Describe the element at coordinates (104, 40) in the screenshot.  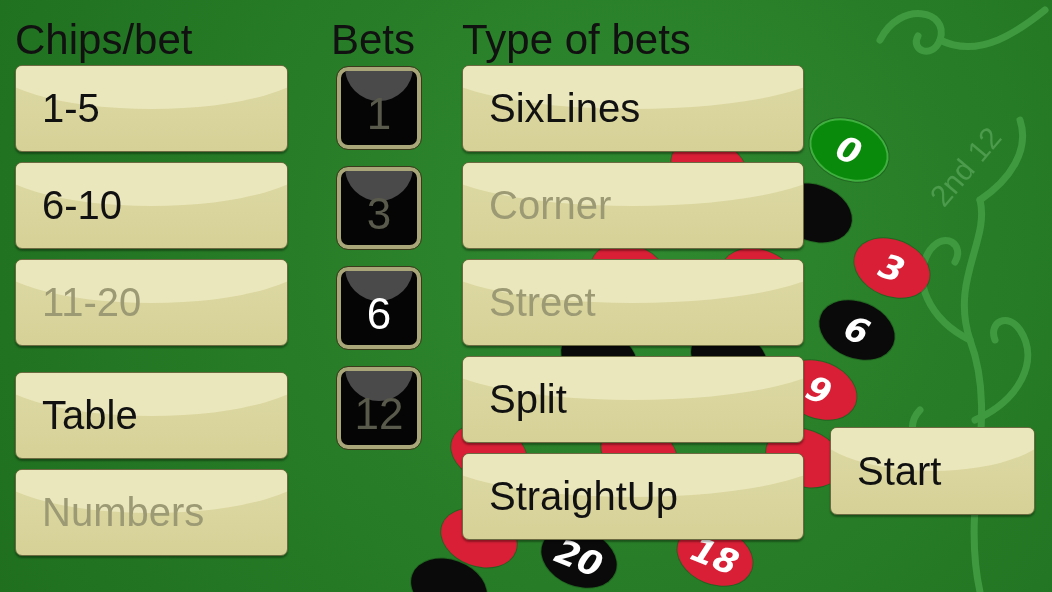
I see `column-heading: Chips/bet` at that location.